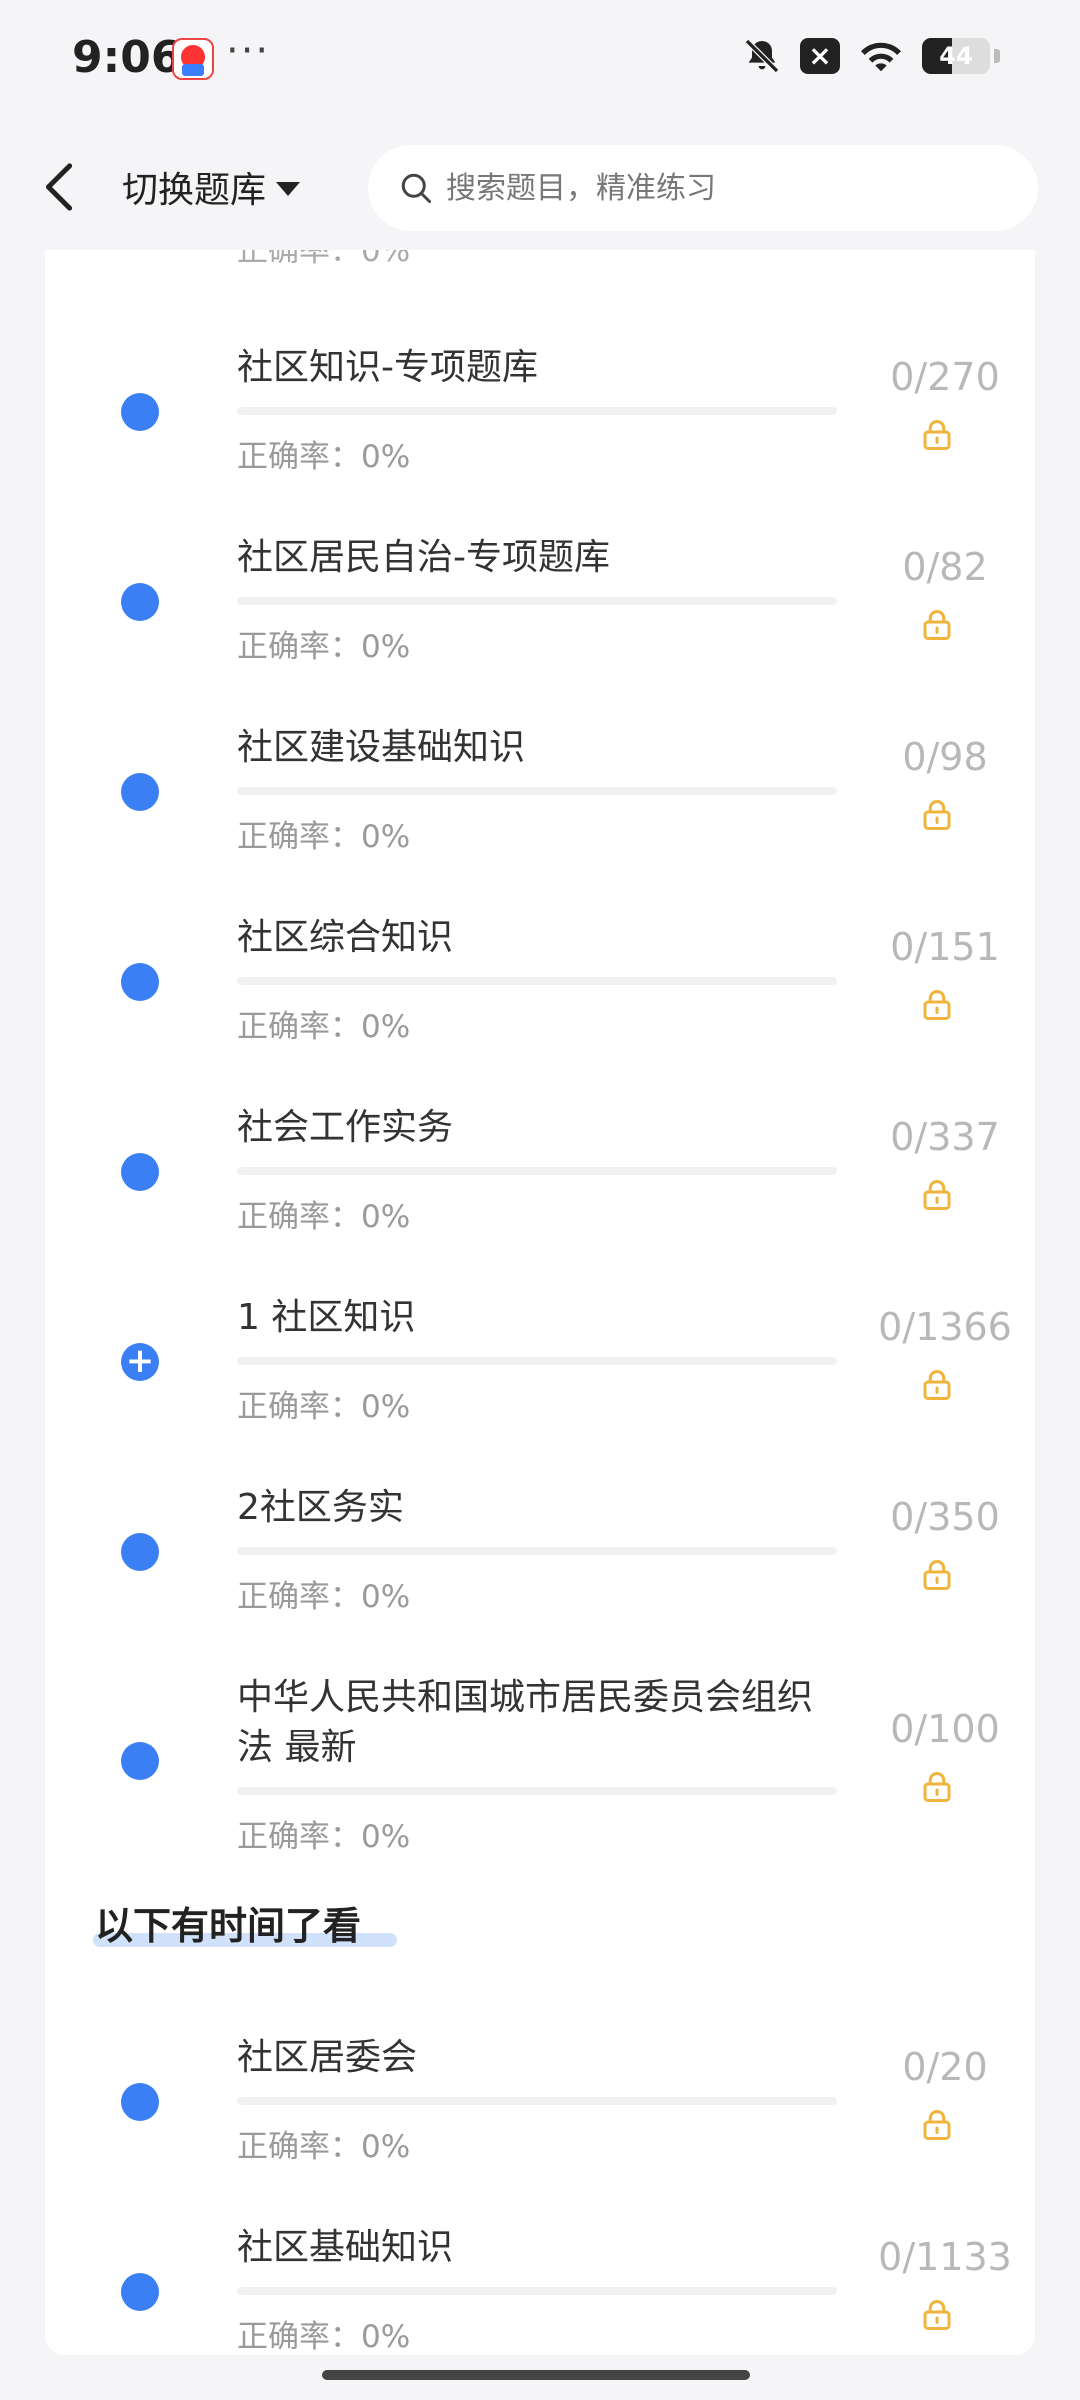 This screenshot has height=2400, width=1080. Describe the element at coordinates (327, 2057) in the screenshot. I see `item-title: 社区居委会` at that location.